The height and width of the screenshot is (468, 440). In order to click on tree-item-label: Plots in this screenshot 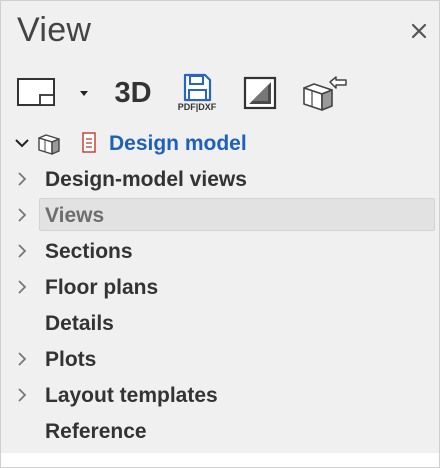, I will do `click(71, 359)`.